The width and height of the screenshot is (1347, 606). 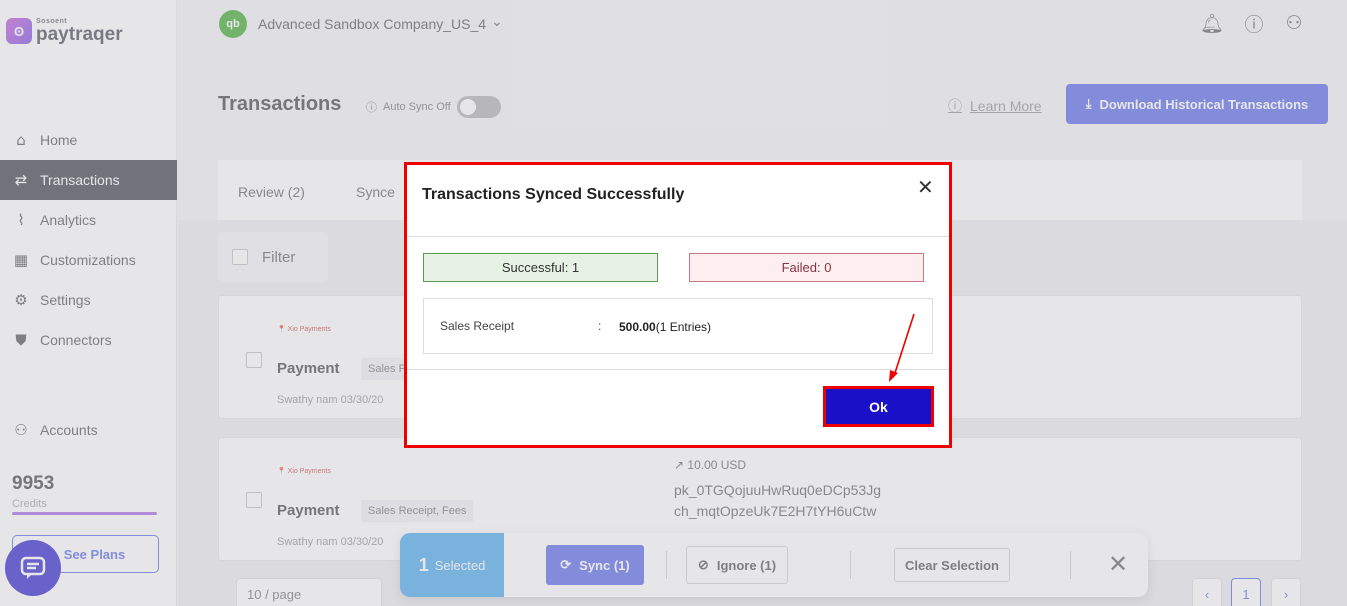 I want to click on annotation-arrow, so click(x=902, y=347).